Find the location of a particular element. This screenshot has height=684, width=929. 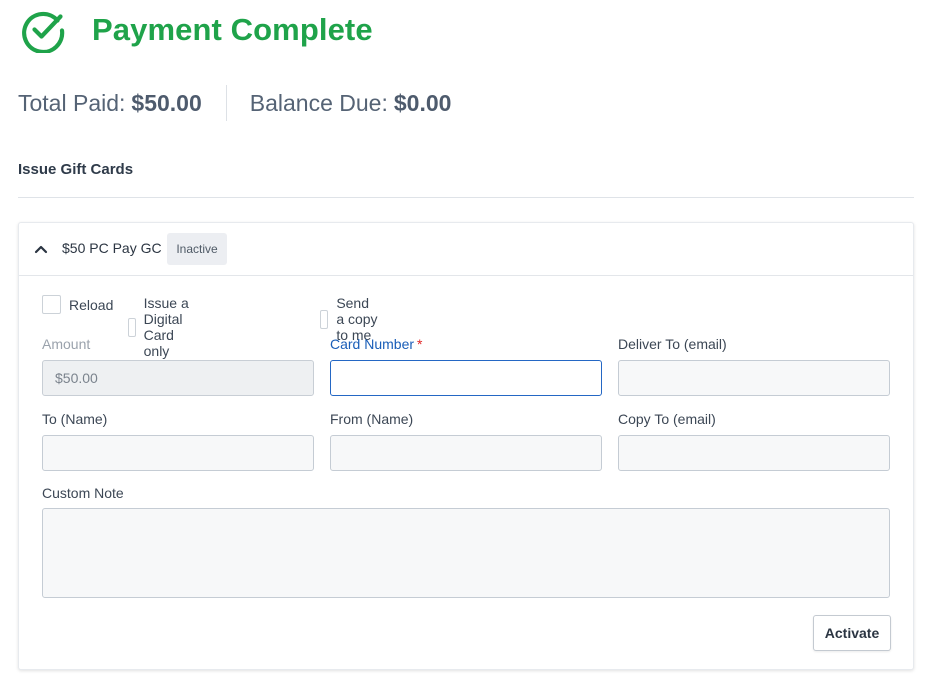

payment-totals: Total Paid: $50.00 Balance Due: $0.00 is located at coordinates (234, 103).